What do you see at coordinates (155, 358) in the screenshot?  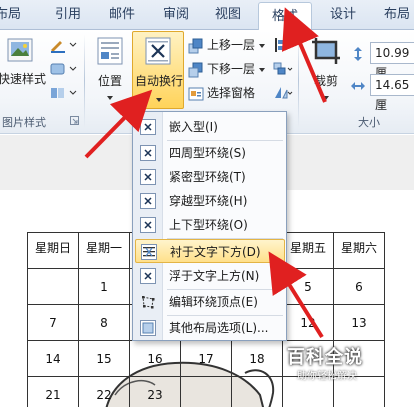 I see `calendar-cell: 16` at bounding box center [155, 358].